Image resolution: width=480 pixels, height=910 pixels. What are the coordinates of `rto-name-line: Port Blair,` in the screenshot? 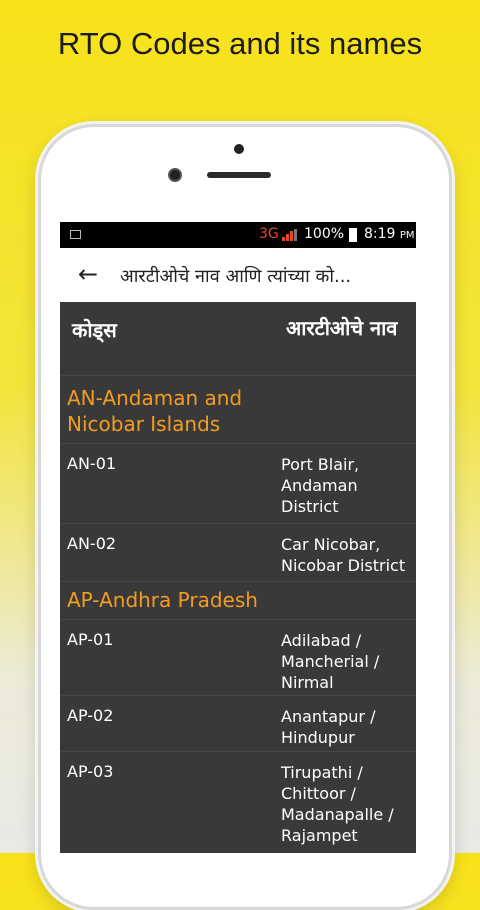 It's located at (320, 464).